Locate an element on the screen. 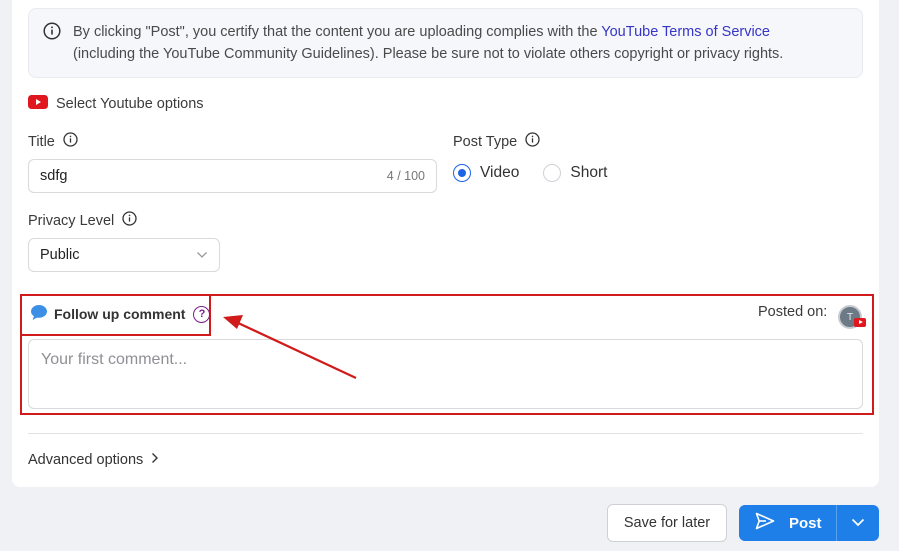 The width and height of the screenshot is (899, 551). info-circle-icon is located at coordinates (52, 34).